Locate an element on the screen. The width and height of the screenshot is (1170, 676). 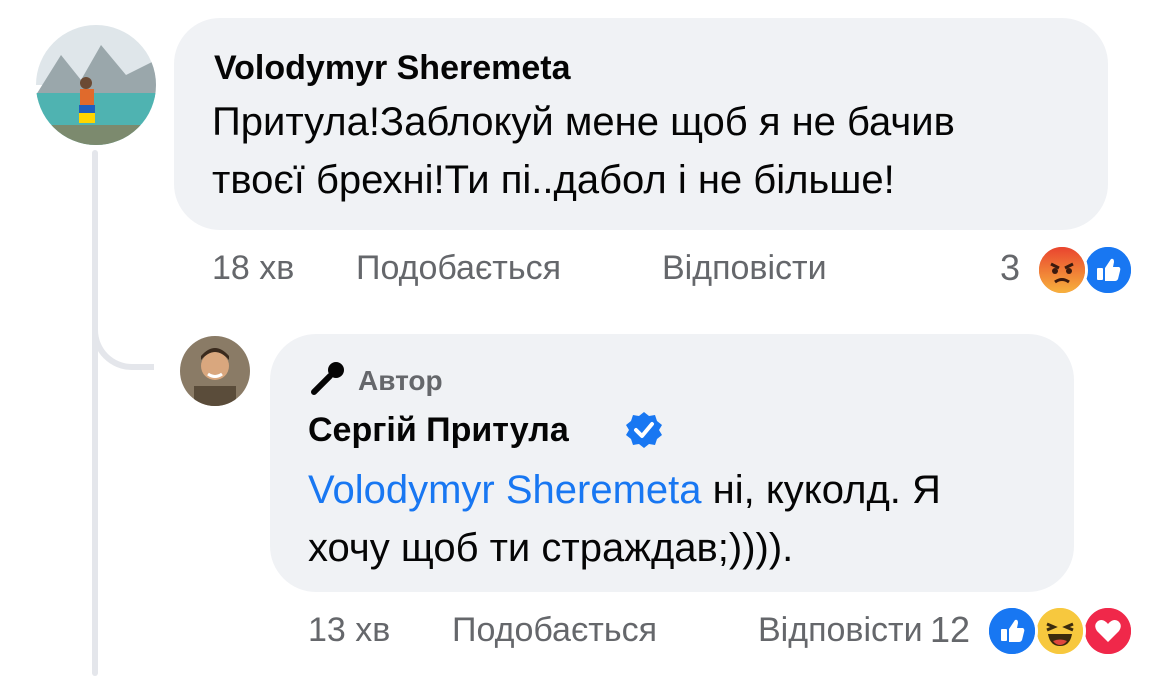
reply-timestamp: 13 хв is located at coordinates (349, 630).